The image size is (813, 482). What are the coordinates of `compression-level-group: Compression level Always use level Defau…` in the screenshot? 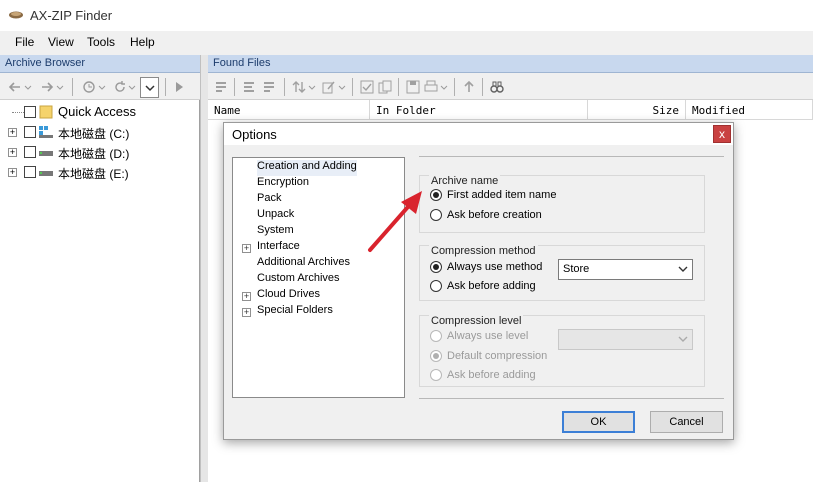 It's located at (562, 351).